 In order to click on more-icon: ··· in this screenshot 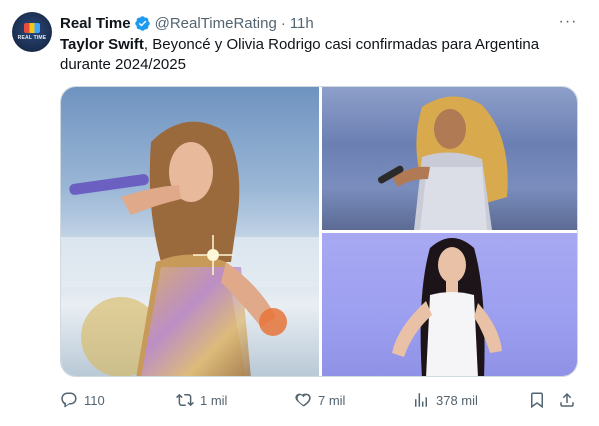, I will do `click(568, 22)`.